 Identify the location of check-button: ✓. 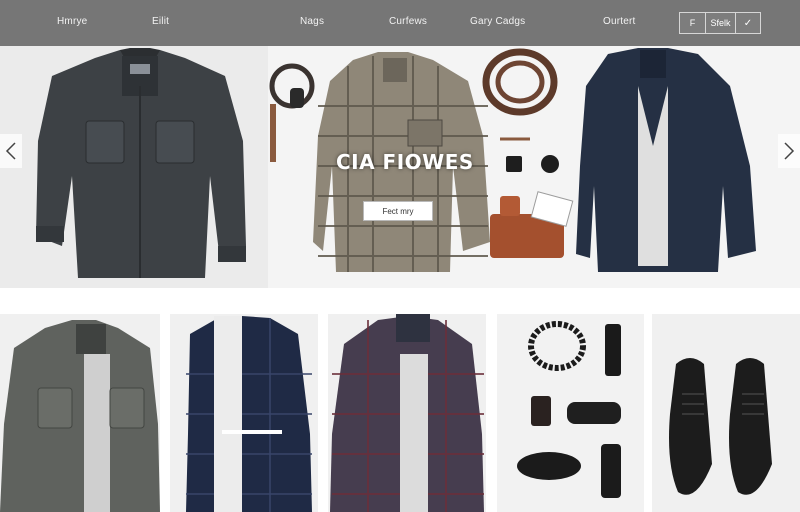
(748, 23).